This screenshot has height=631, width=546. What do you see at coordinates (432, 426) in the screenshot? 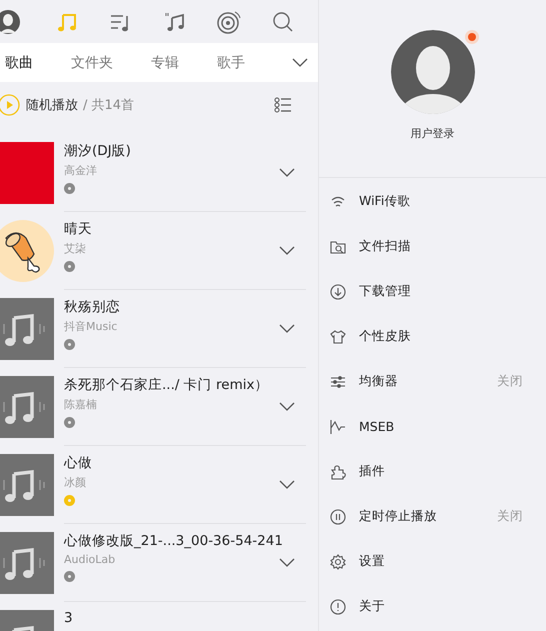
I see `menu-item: MSEB` at bounding box center [432, 426].